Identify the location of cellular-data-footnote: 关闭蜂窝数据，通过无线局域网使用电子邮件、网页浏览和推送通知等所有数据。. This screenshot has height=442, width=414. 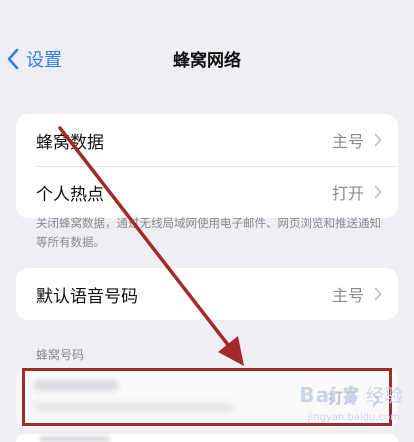
(208, 232).